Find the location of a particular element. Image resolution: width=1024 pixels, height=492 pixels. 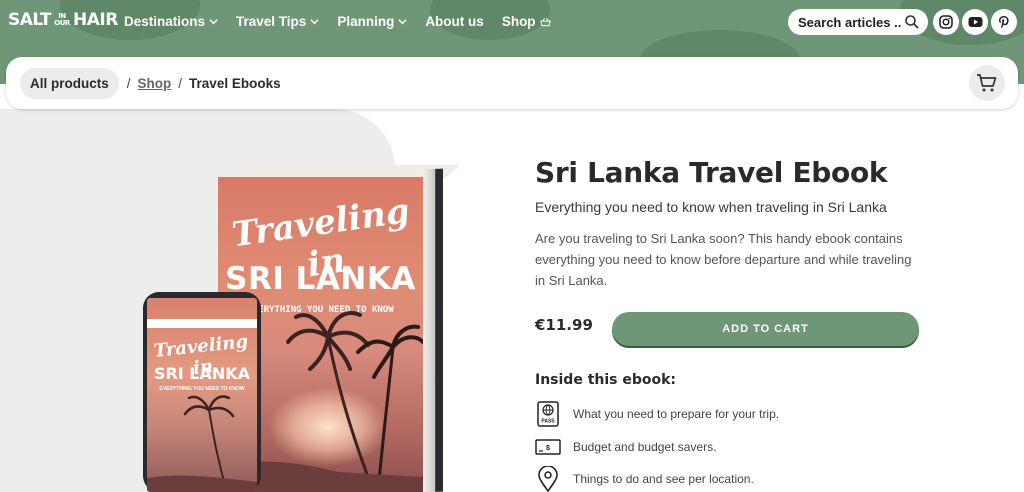

instagram-icon is located at coordinates (946, 22).